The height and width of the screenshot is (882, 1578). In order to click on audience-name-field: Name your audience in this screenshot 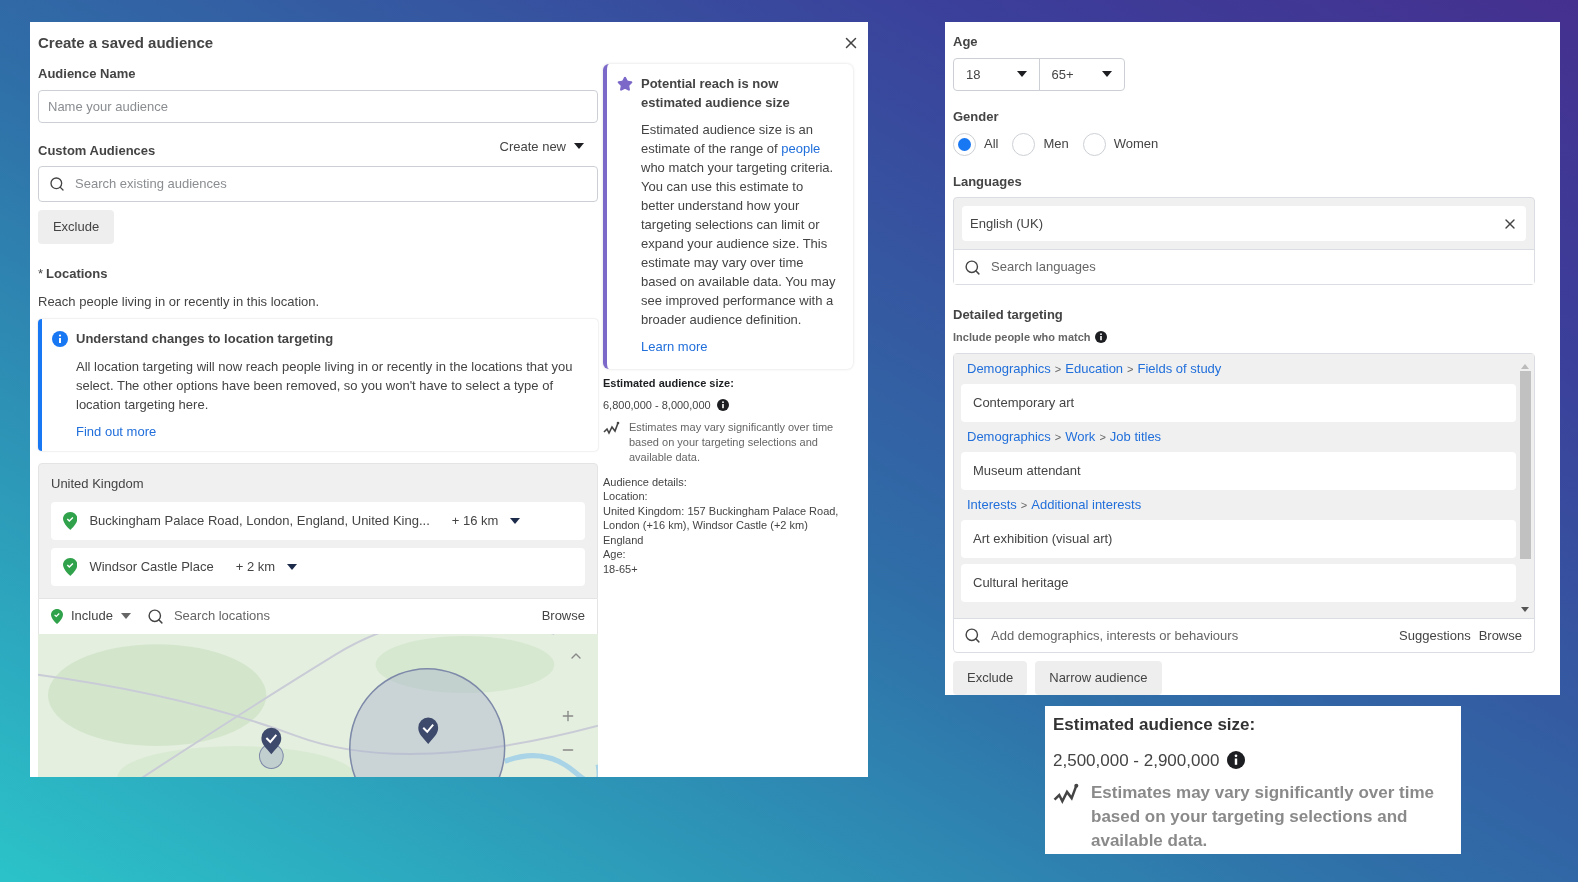, I will do `click(318, 106)`.